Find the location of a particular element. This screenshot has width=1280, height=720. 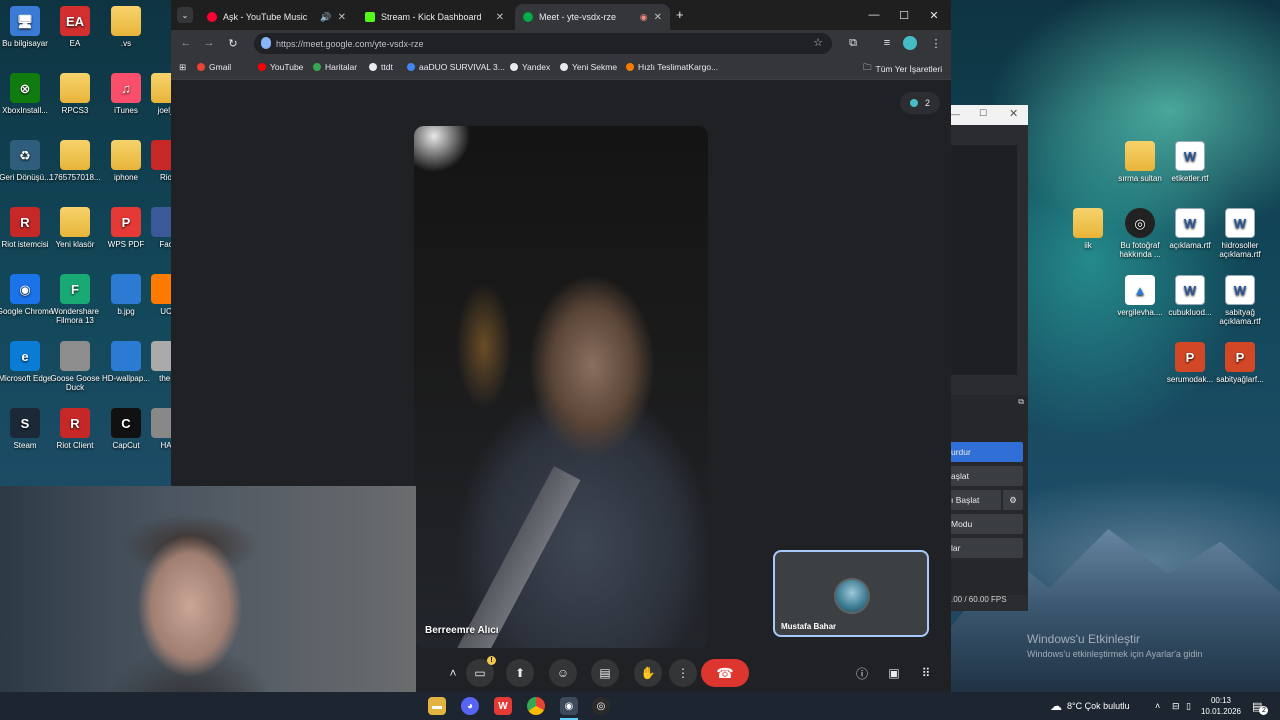

self-avatar is located at coordinates (852, 596).